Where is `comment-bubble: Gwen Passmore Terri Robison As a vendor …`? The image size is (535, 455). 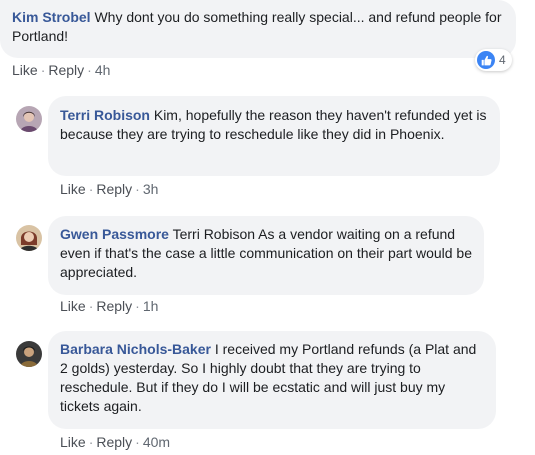
comment-bubble: Gwen Passmore Terri Robison As a vendor … is located at coordinates (266, 255).